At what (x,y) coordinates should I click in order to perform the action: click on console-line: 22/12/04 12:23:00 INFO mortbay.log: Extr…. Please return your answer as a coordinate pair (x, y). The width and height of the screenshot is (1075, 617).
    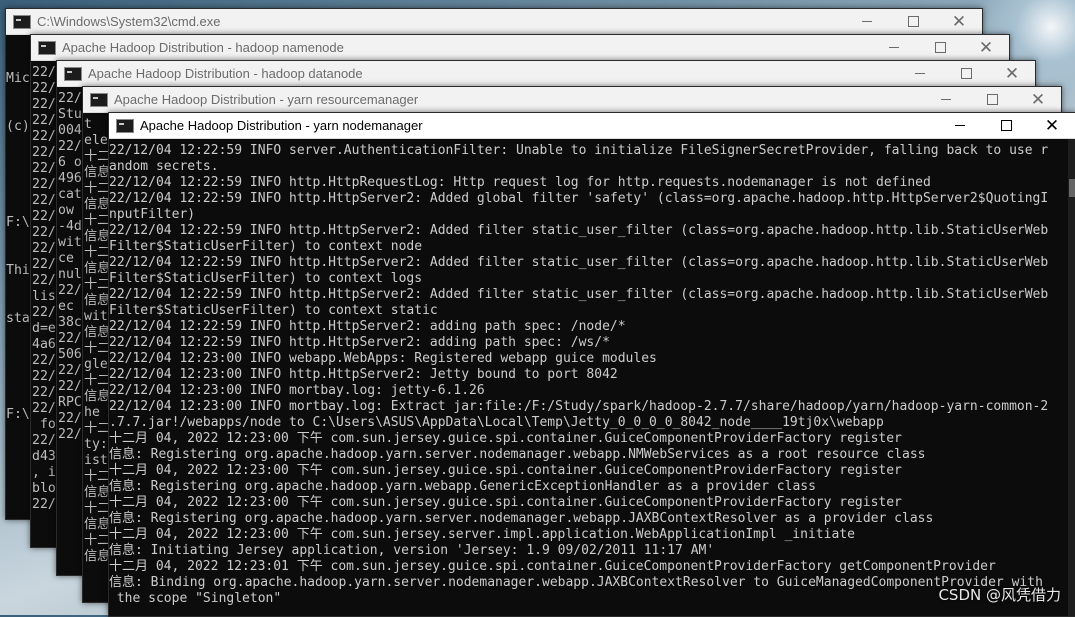
    Looking at the image, I should click on (579, 406).